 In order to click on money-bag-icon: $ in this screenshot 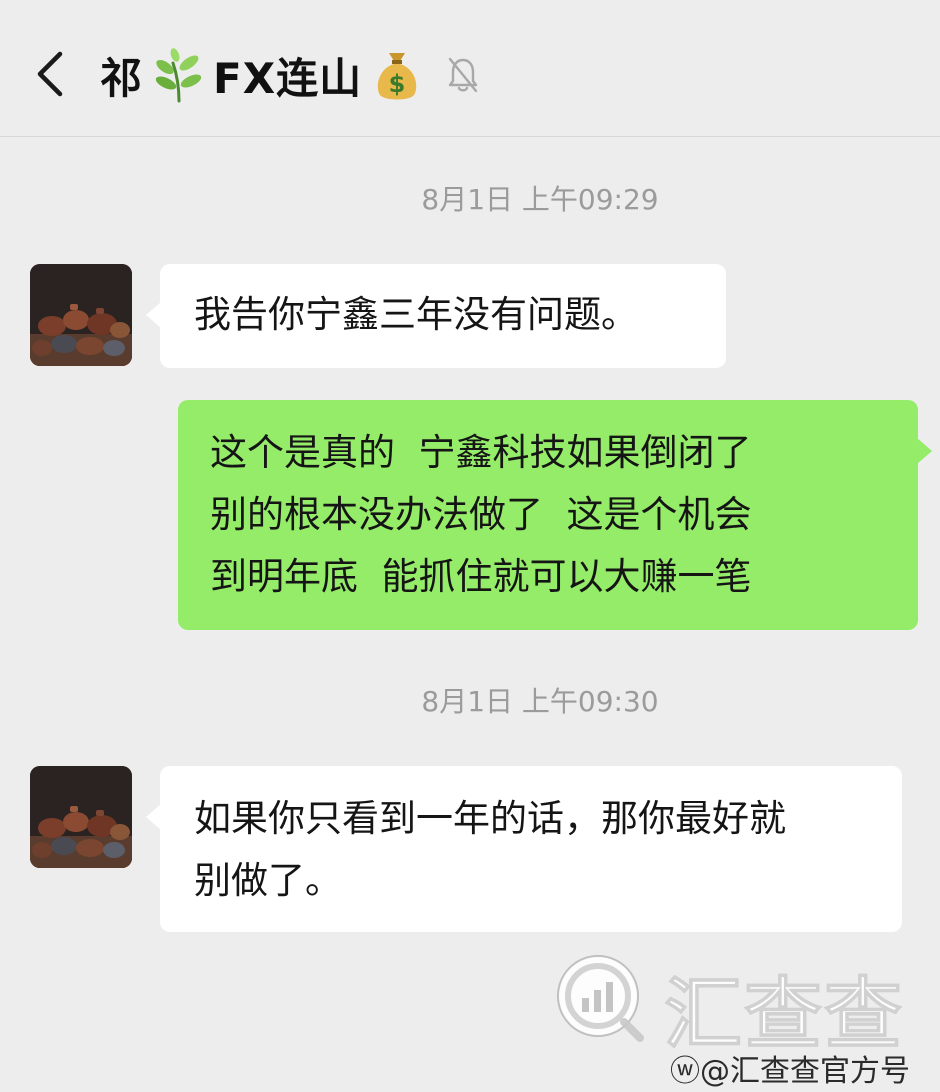, I will do `click(397, 75)`.